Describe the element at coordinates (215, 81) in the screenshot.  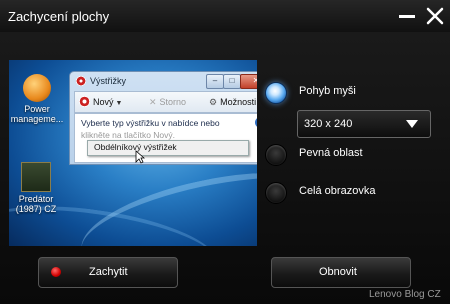
I see `minimize-icon: –` at that location.